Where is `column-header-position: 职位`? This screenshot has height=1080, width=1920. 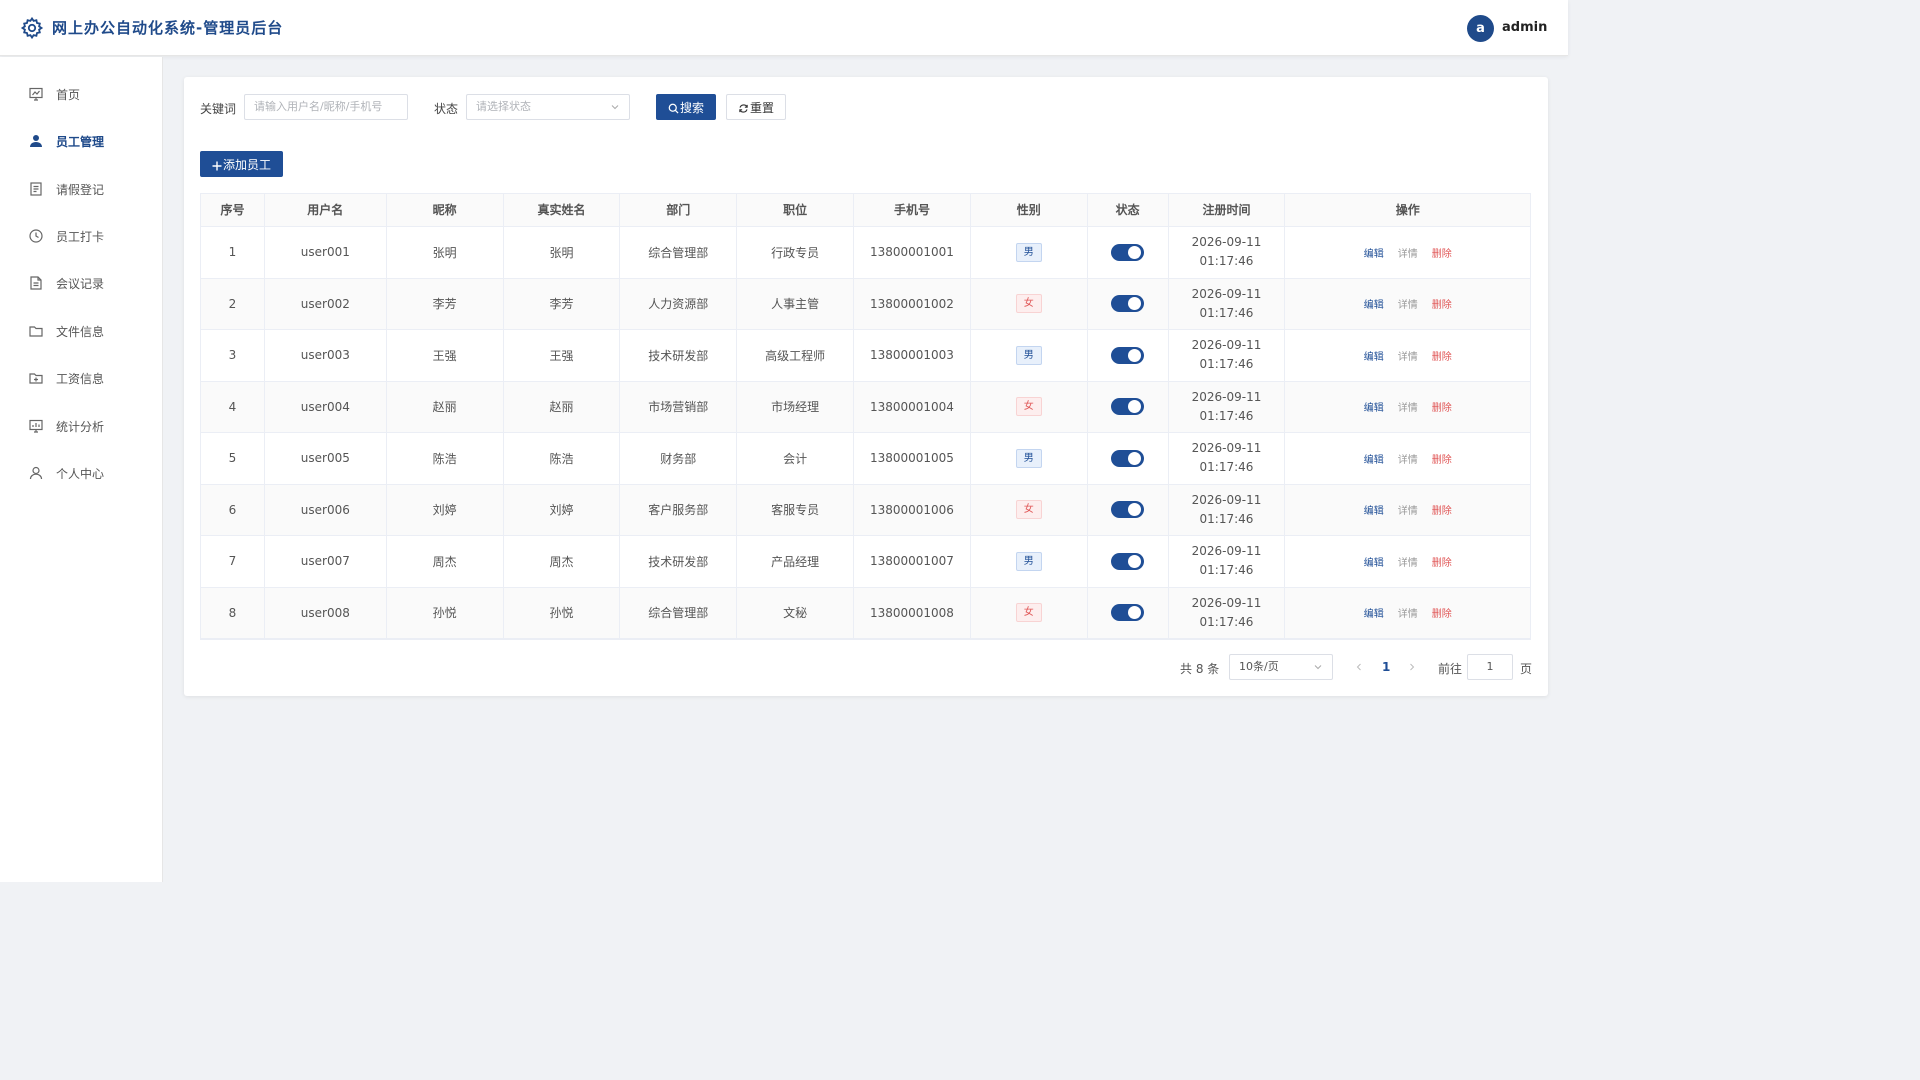 column-header-position: 职位 is located at coordinates (796, 210).